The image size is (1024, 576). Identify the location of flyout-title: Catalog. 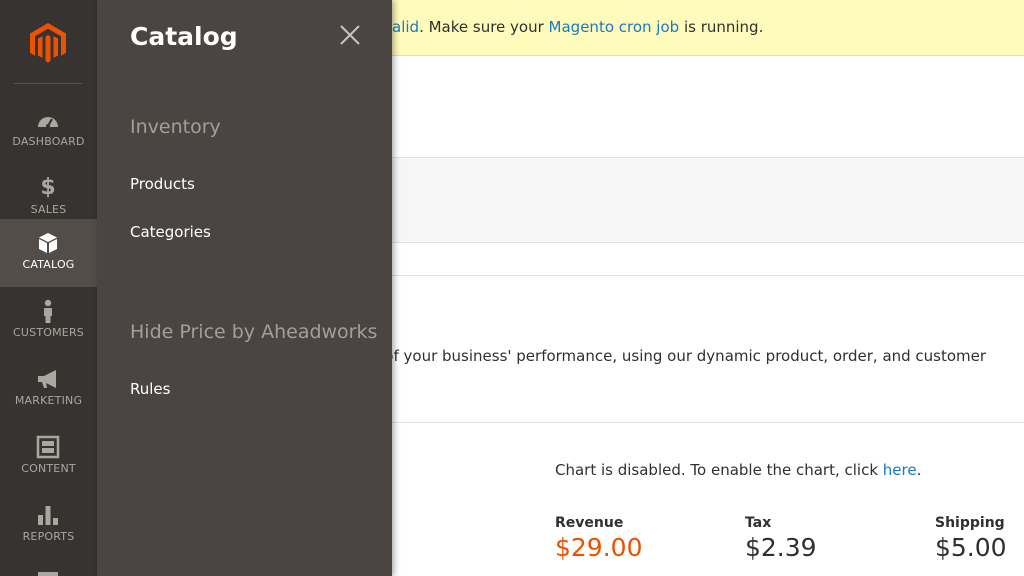
(184, 36).